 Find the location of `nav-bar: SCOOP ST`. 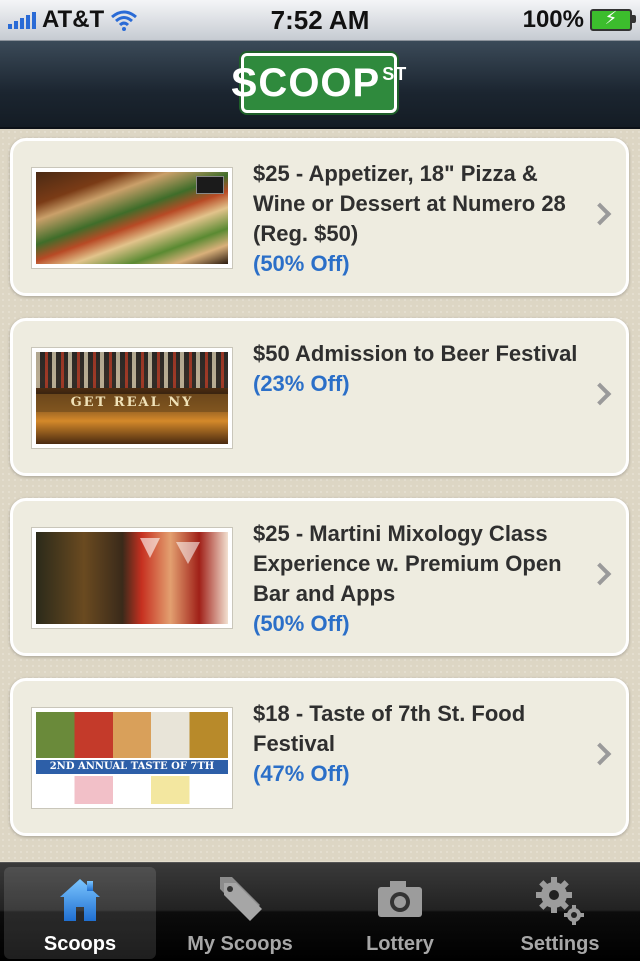

nav-bar: SCOOP ST is located at coordinates (320, 85).